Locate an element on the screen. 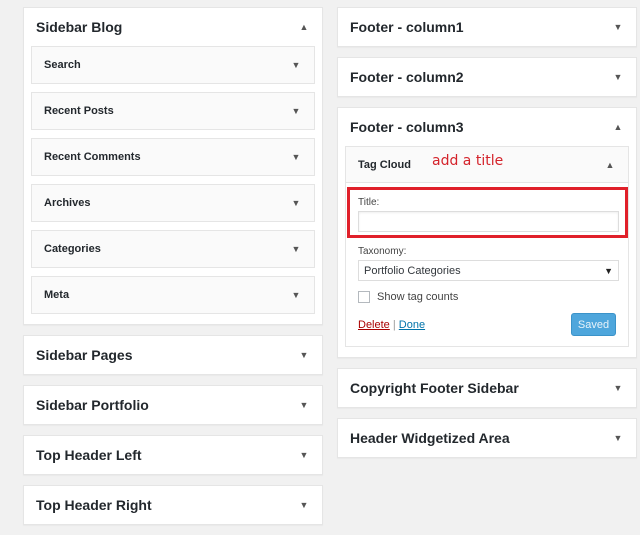 The height and width of the screenshot is (535, 640). sidebar-area-footer-column1: Footer - column1 ▼ is located at coordinates (487, 27).